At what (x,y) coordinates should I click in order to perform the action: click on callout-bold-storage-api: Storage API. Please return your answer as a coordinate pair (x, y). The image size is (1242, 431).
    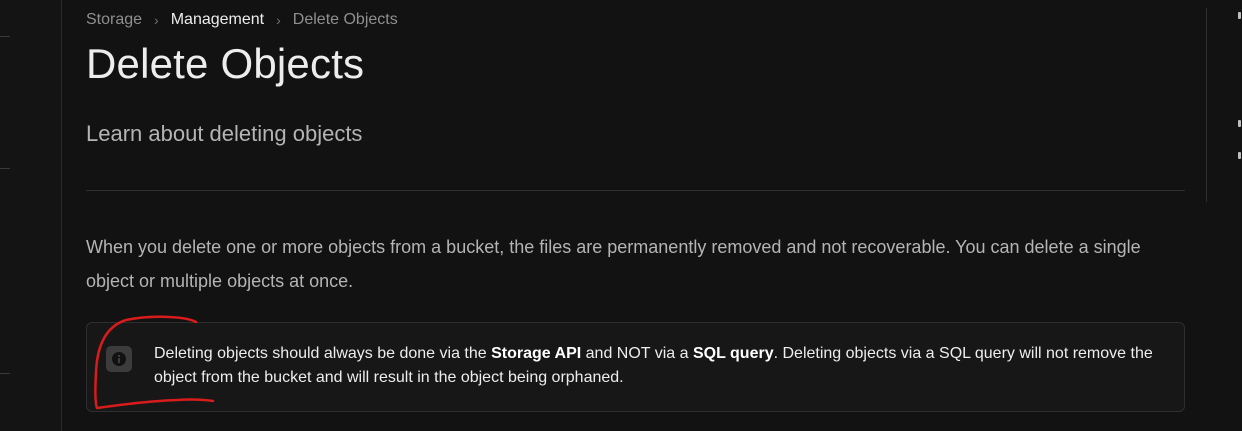
    Looking at the image, I should click on (536, 353).